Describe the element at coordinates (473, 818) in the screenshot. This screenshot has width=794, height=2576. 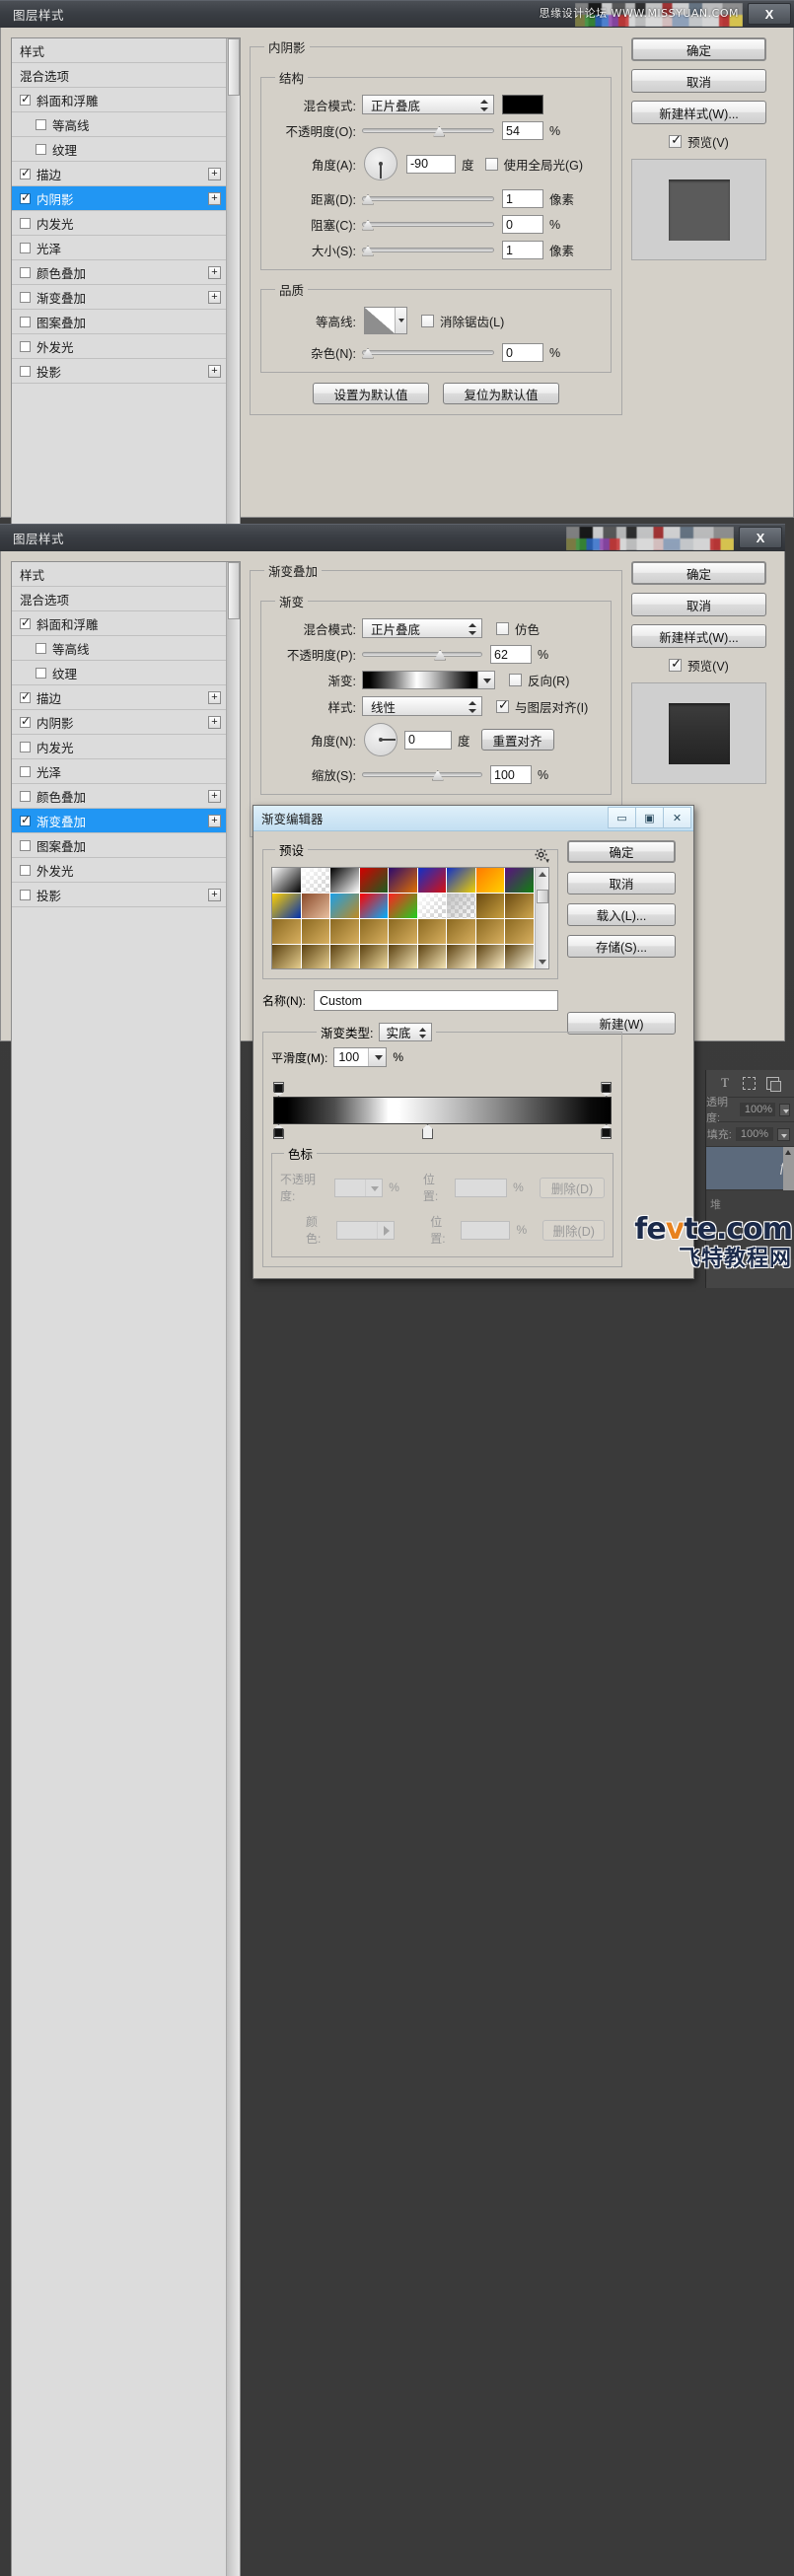
I see `gradient-editor-titlebar: 渐变编辑器 ▭ ▣ ✕` at that location.